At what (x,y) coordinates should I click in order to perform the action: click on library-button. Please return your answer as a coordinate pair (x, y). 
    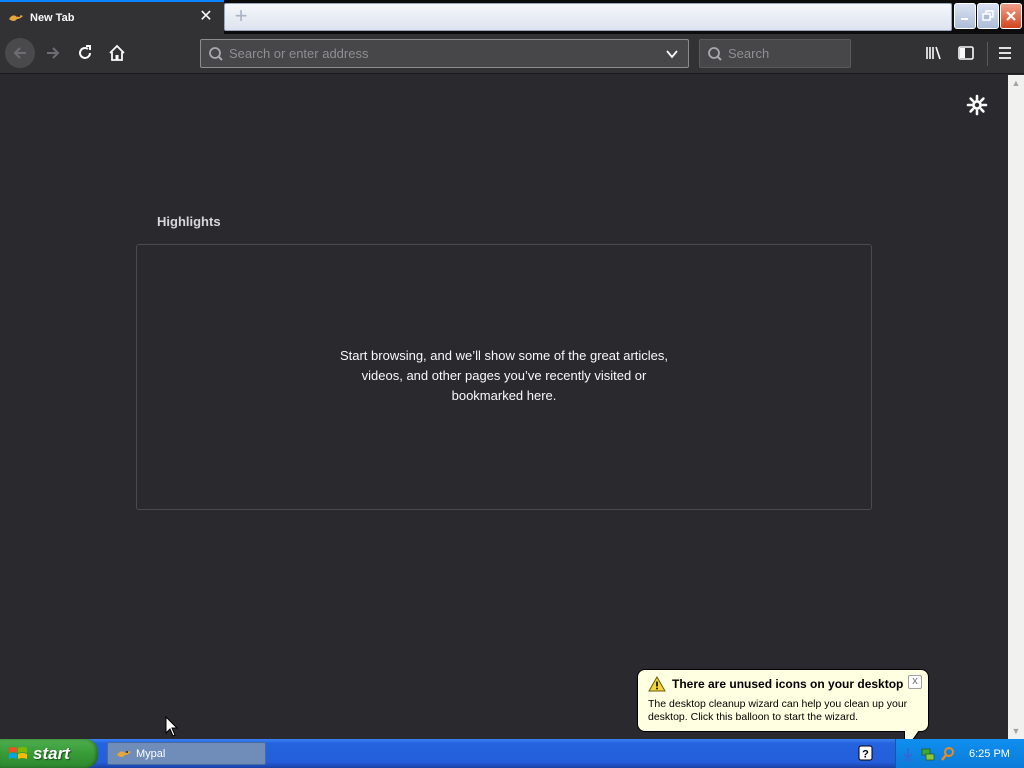
    Looking at the image, I should click on (934, 53).